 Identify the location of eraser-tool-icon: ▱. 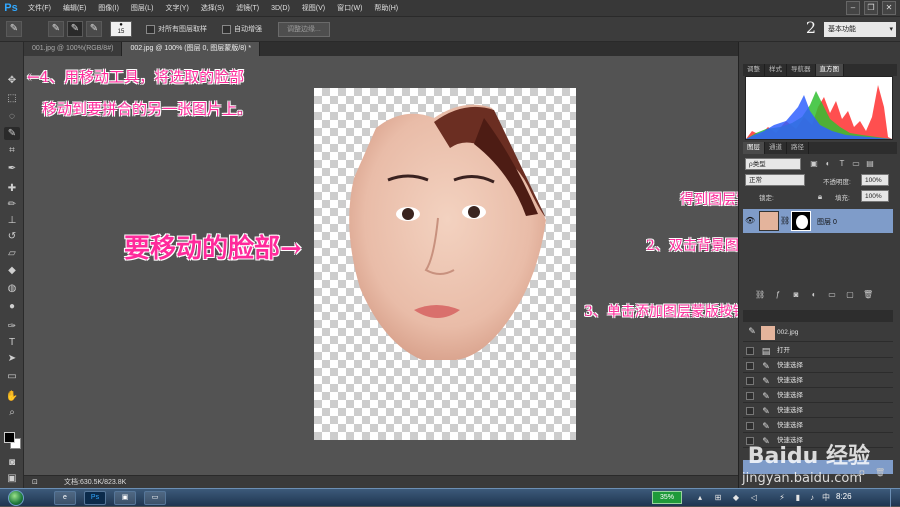
(12, 253).